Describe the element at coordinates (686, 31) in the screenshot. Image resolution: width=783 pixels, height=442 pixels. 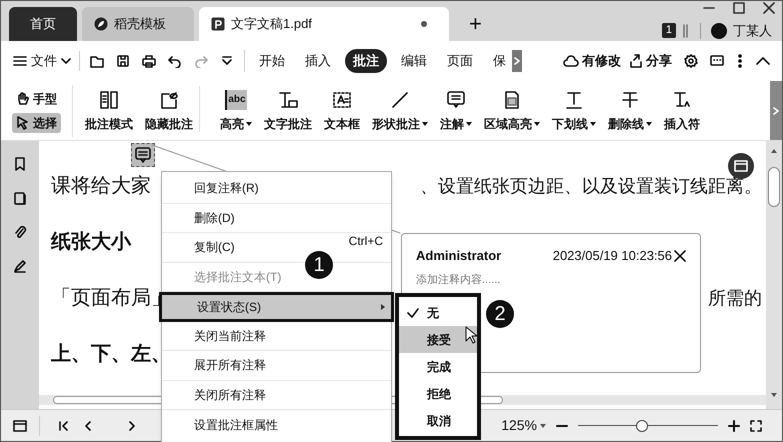
I see `bars-icon` at that location.